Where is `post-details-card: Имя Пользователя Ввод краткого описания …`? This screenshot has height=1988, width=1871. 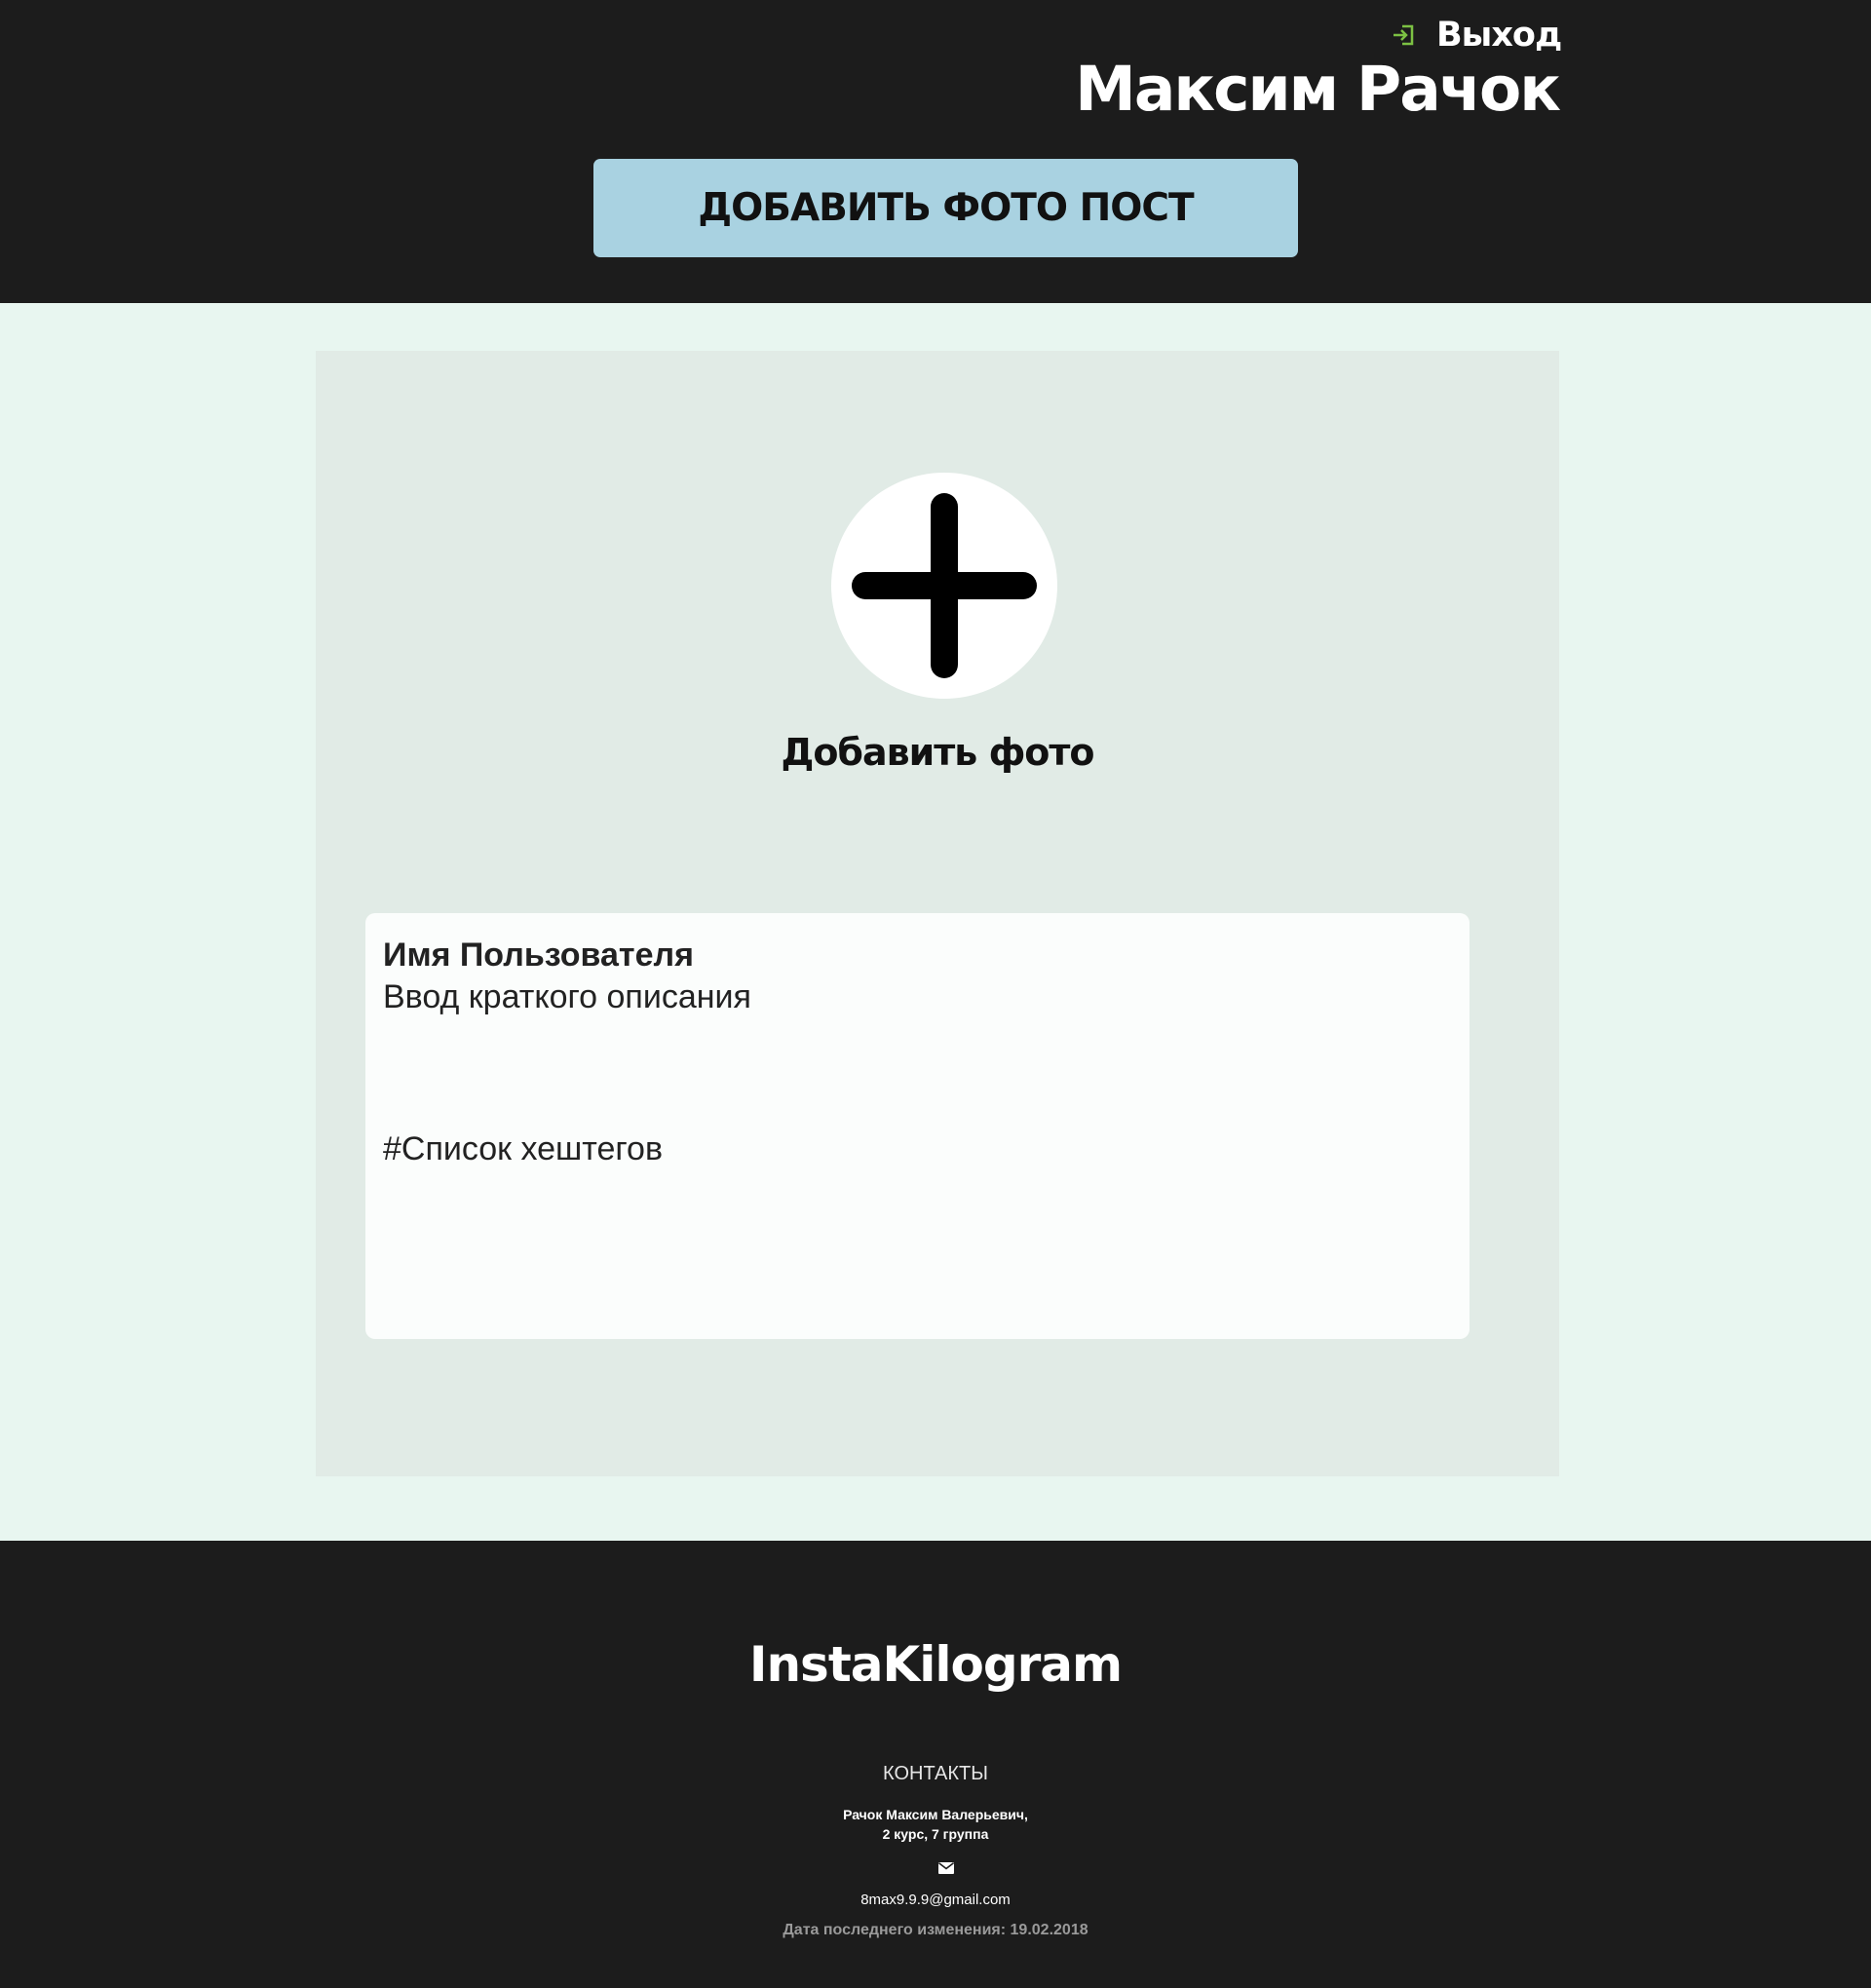
post-details-card: Имя Пользователя Ввод краткого описания … is located at coordinates (917, 1126).